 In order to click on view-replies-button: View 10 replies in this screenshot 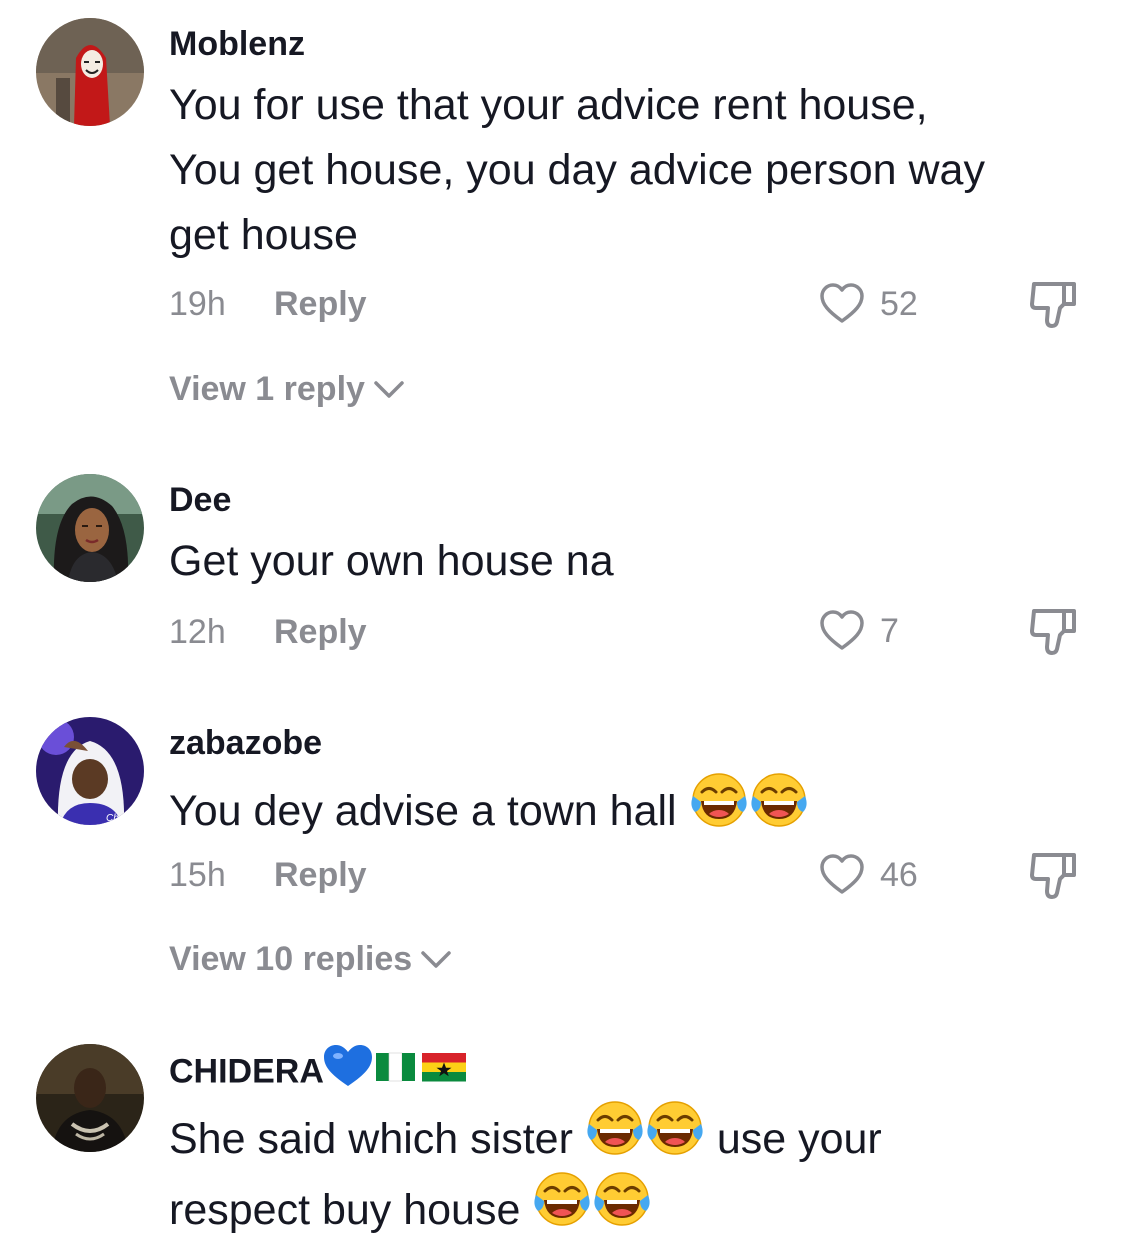, I will do `click(310, 959)`.